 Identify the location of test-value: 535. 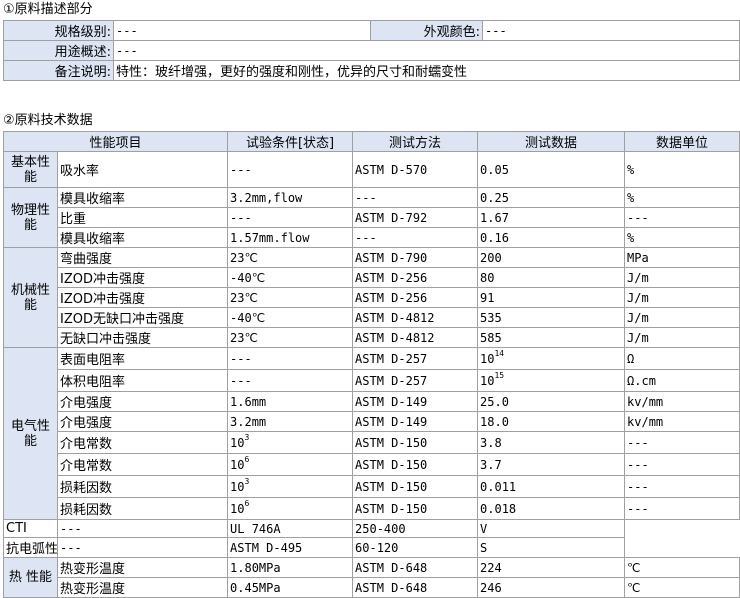
(551, 317).